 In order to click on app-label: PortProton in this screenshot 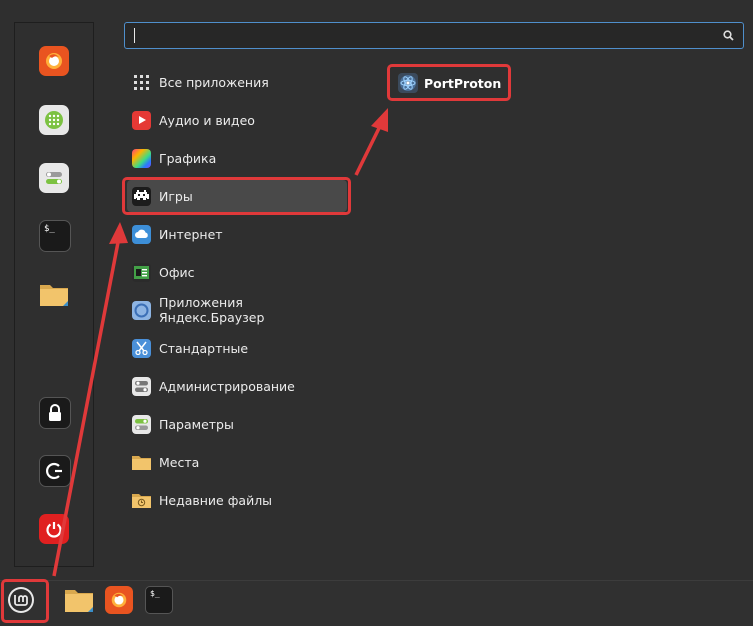, I will do `click(463, 83)`.